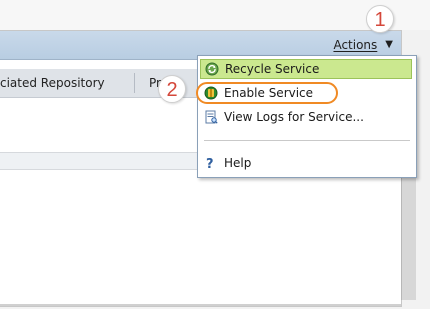 The height and width of the screenshot is (309, 430). I want to click on menu-item-recycle-service: Recycle Service, so click(306, 69).